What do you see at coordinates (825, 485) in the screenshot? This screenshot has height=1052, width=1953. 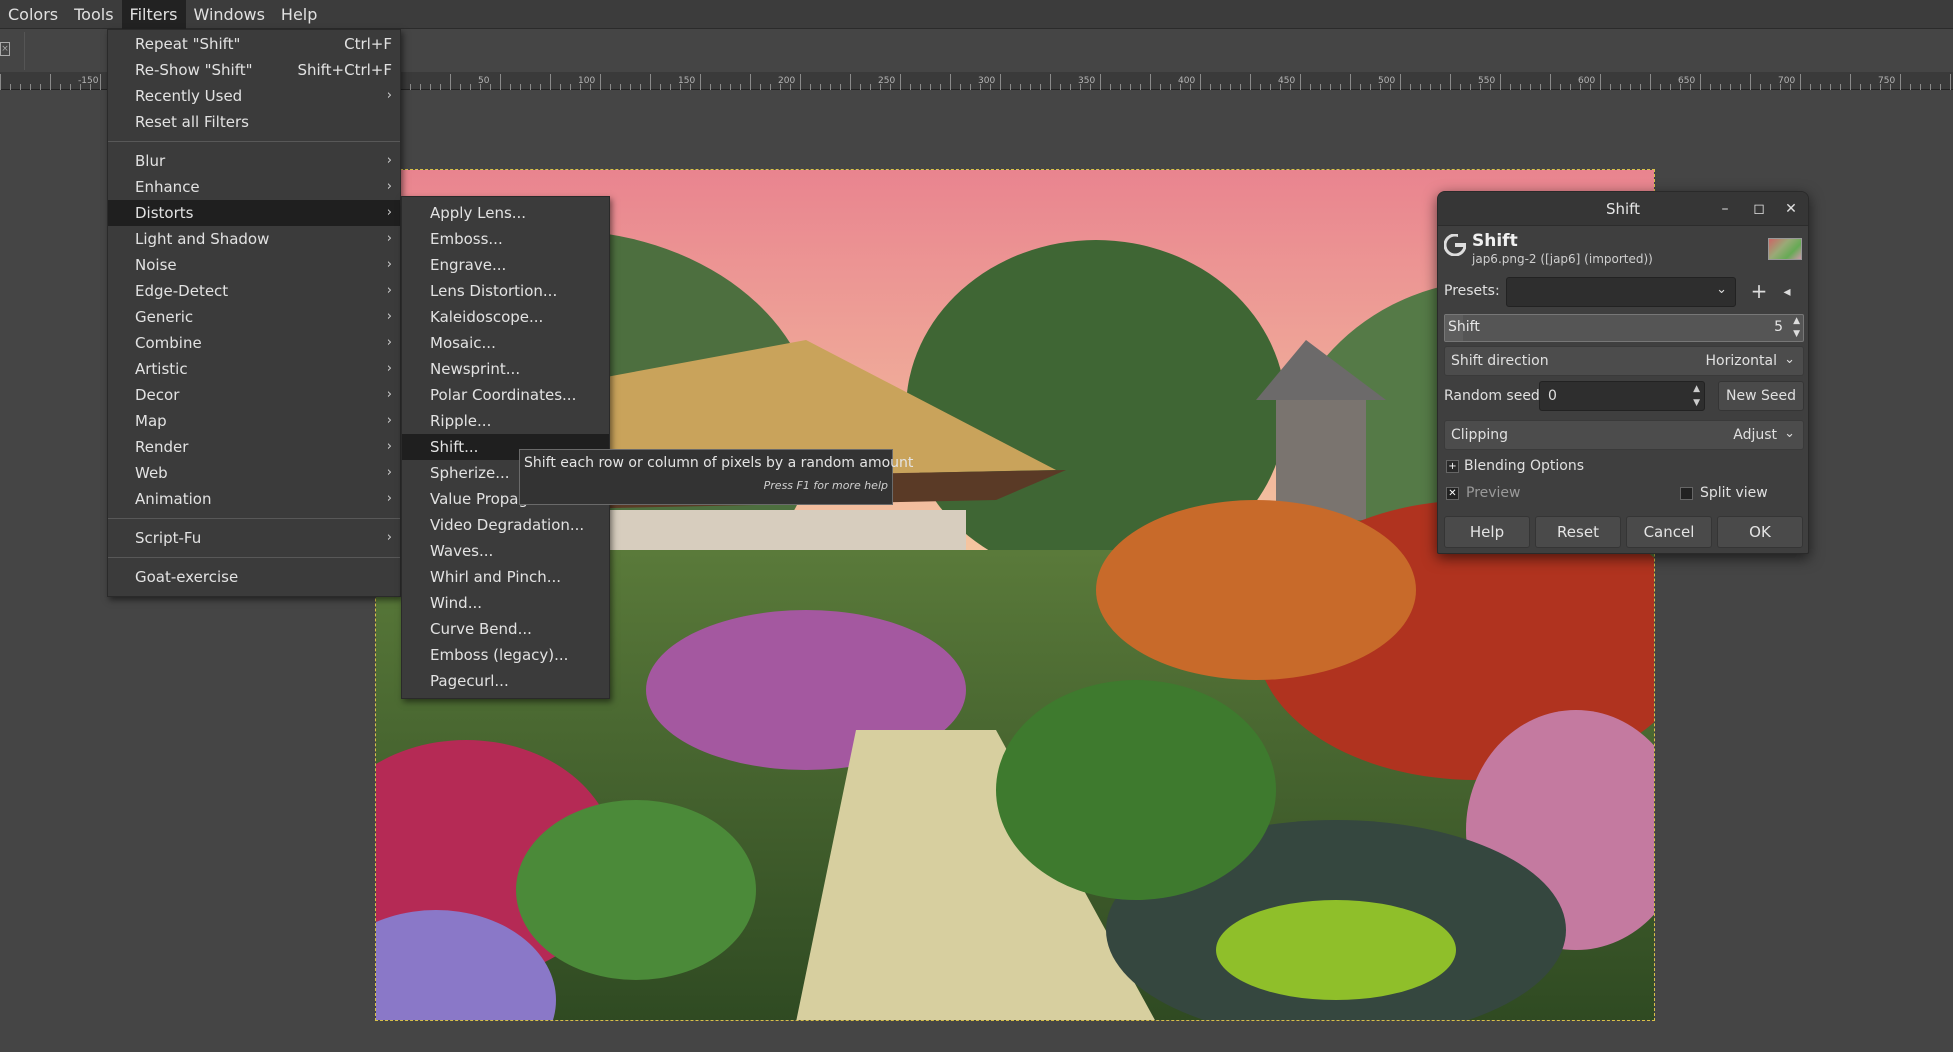 I see `tooltip-help: Press F1 for more help` at bounding box center [825, 485].